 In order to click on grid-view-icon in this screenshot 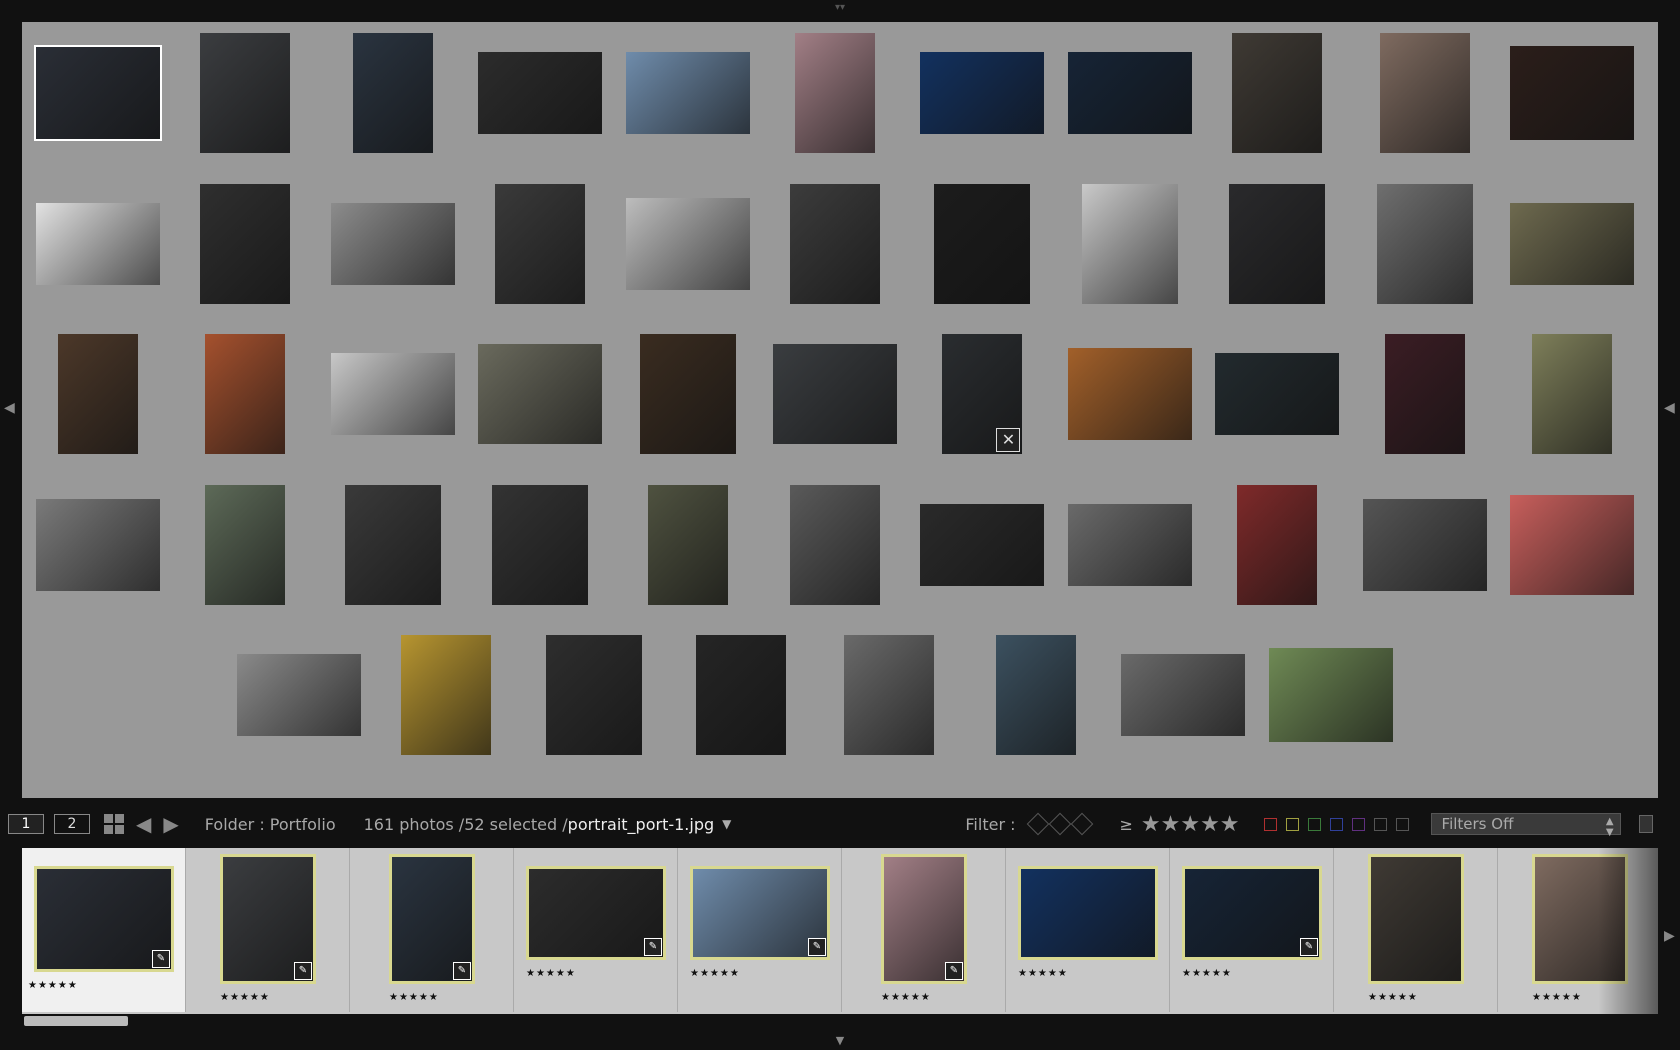, I will do `click(114, 824)`.